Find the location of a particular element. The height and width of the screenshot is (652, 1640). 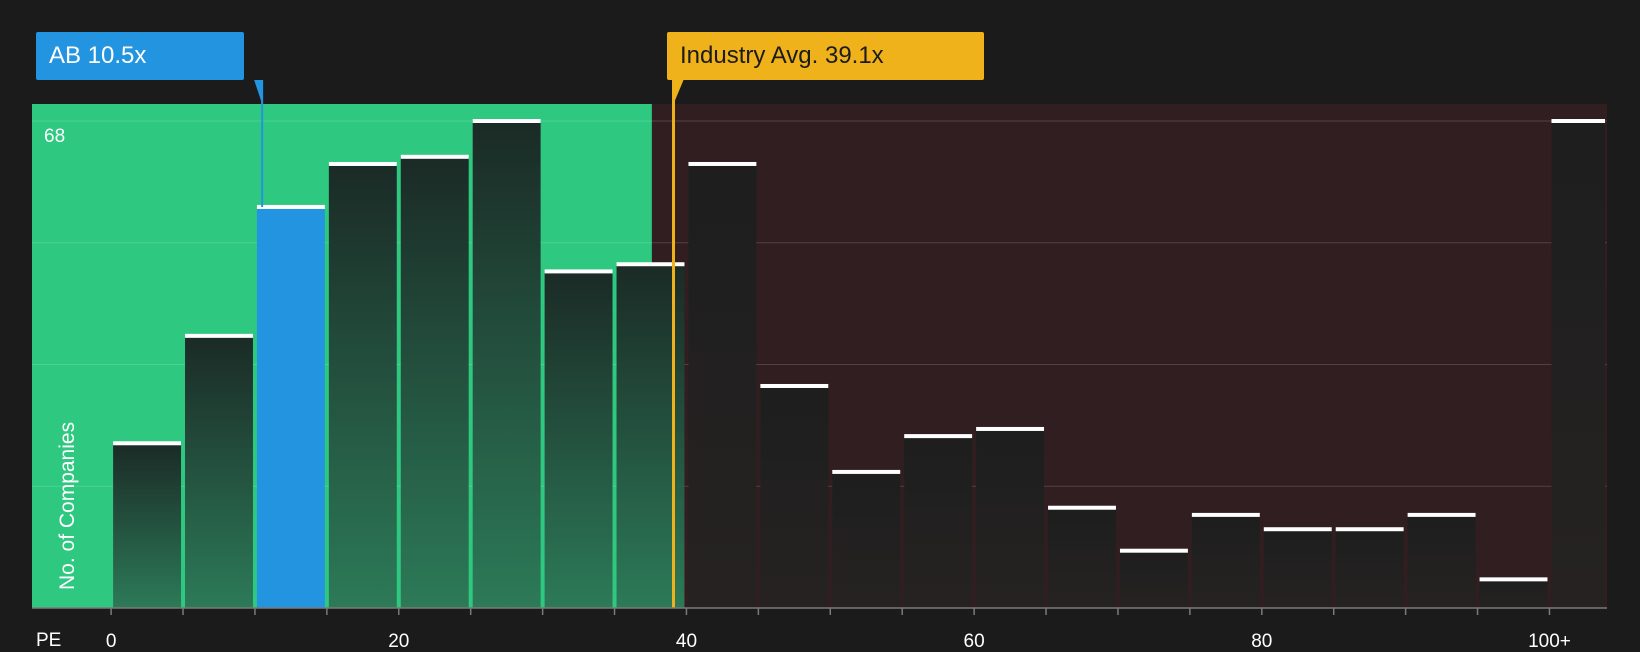

x-axis-label: PE is located at coordinates (49, 640).